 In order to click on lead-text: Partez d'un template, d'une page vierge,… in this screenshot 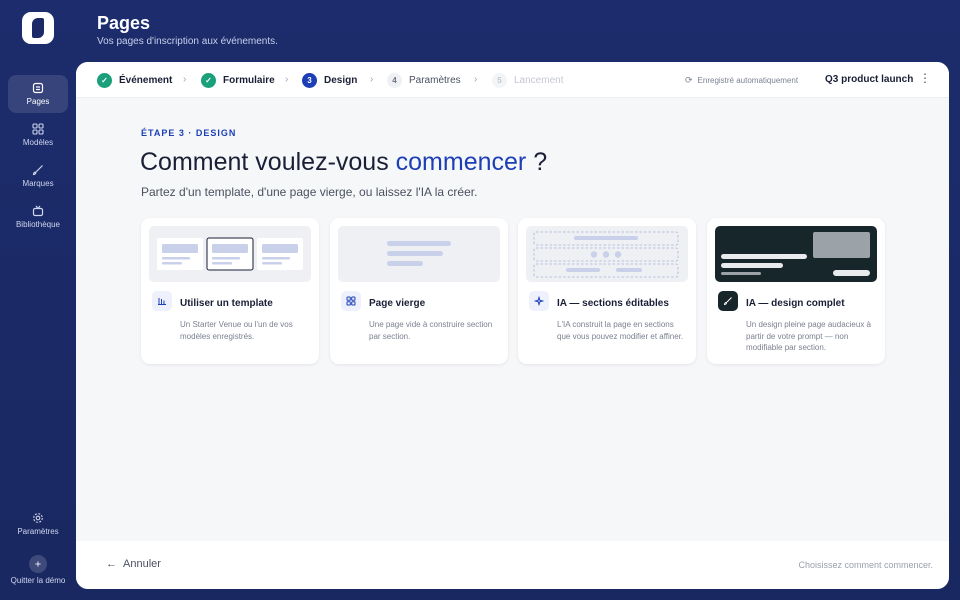, I will do `click(309, 192)`.